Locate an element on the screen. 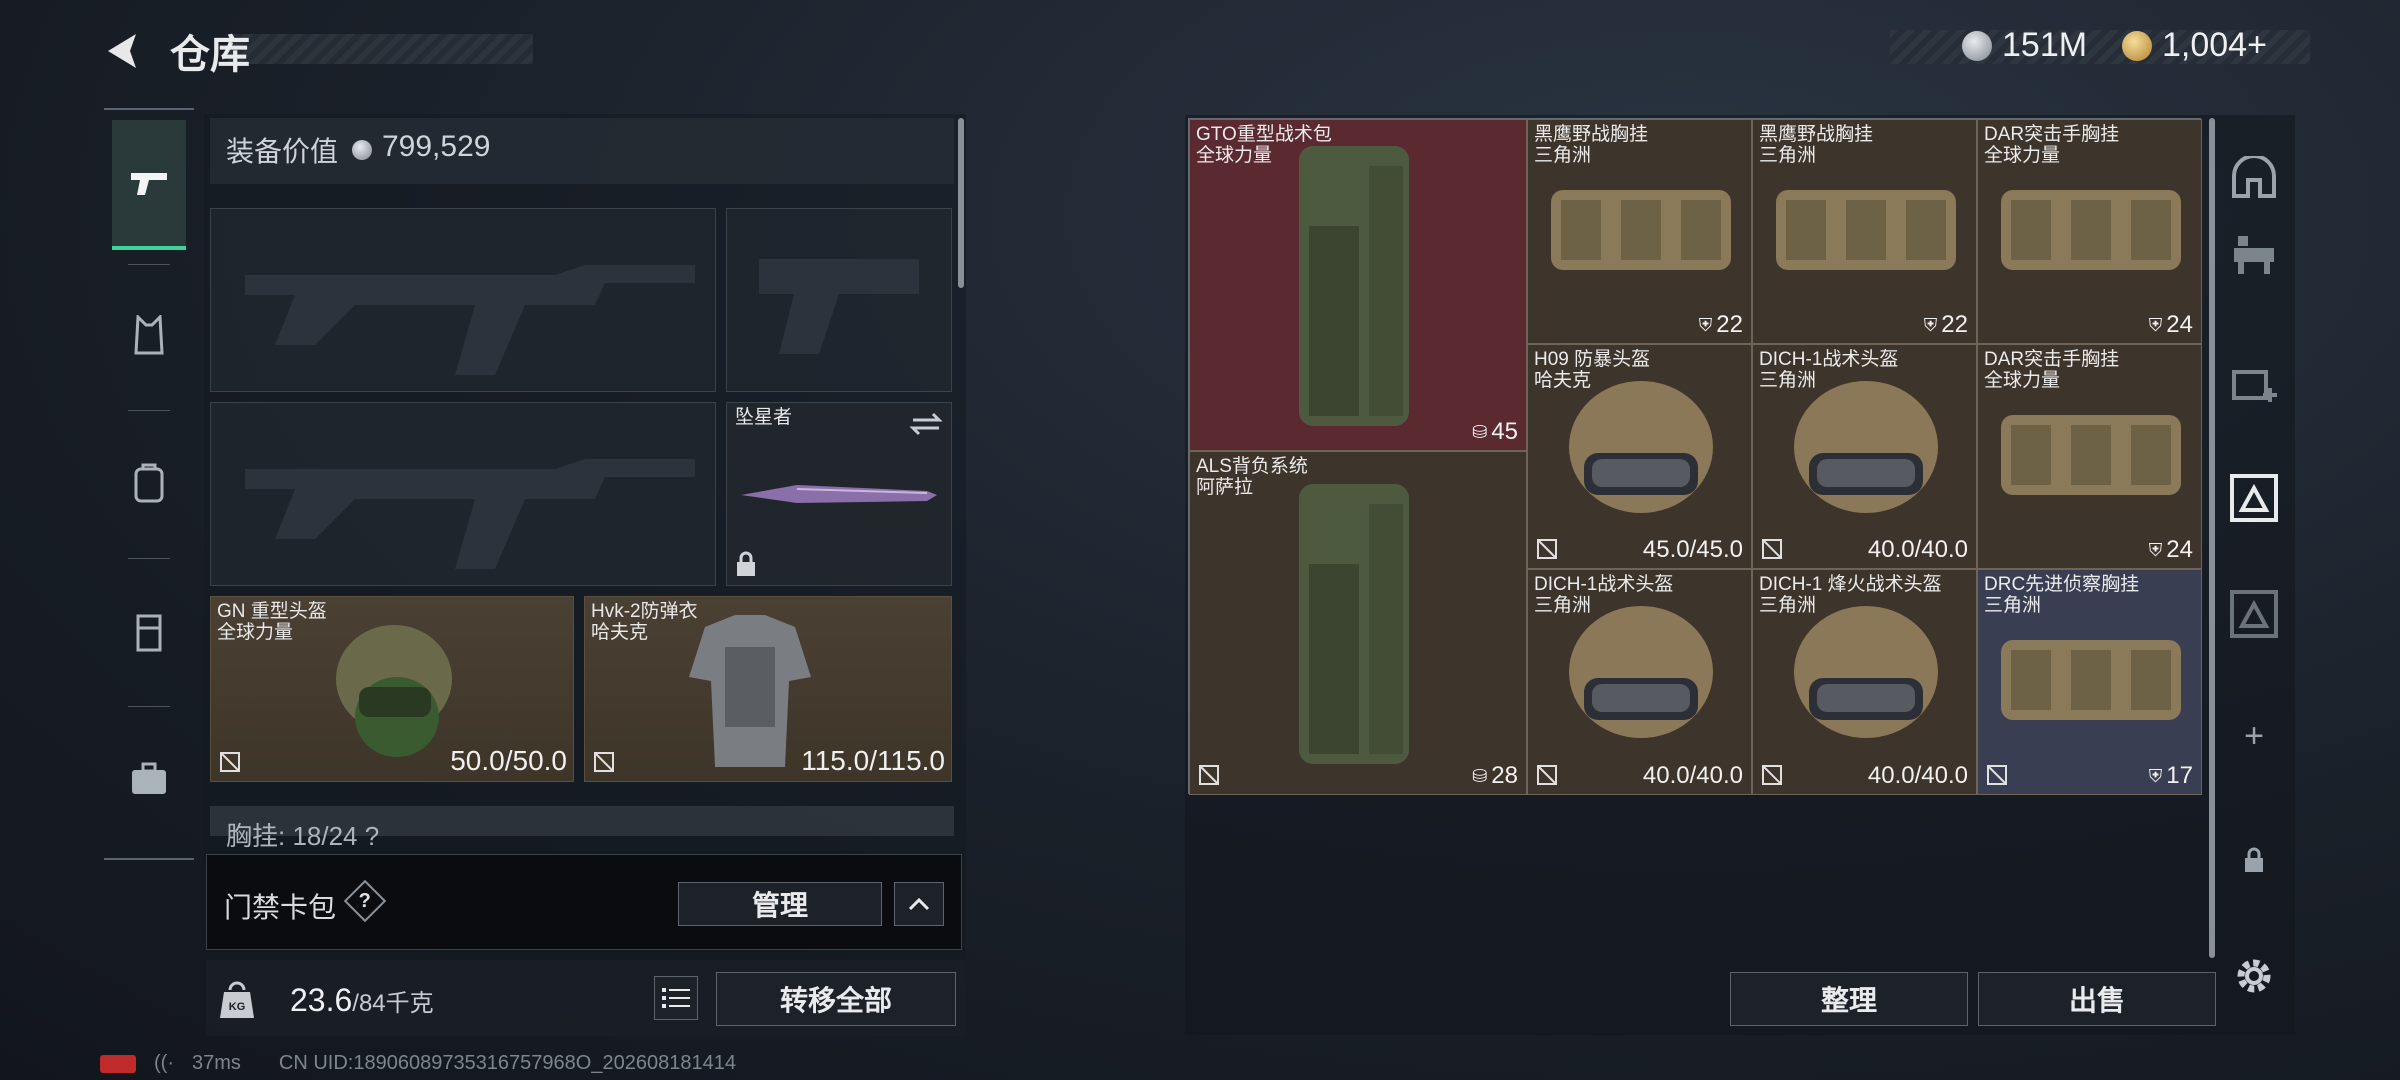  item-name: DRC先进侦察胸挂 is located at coordinates (2062, 584).